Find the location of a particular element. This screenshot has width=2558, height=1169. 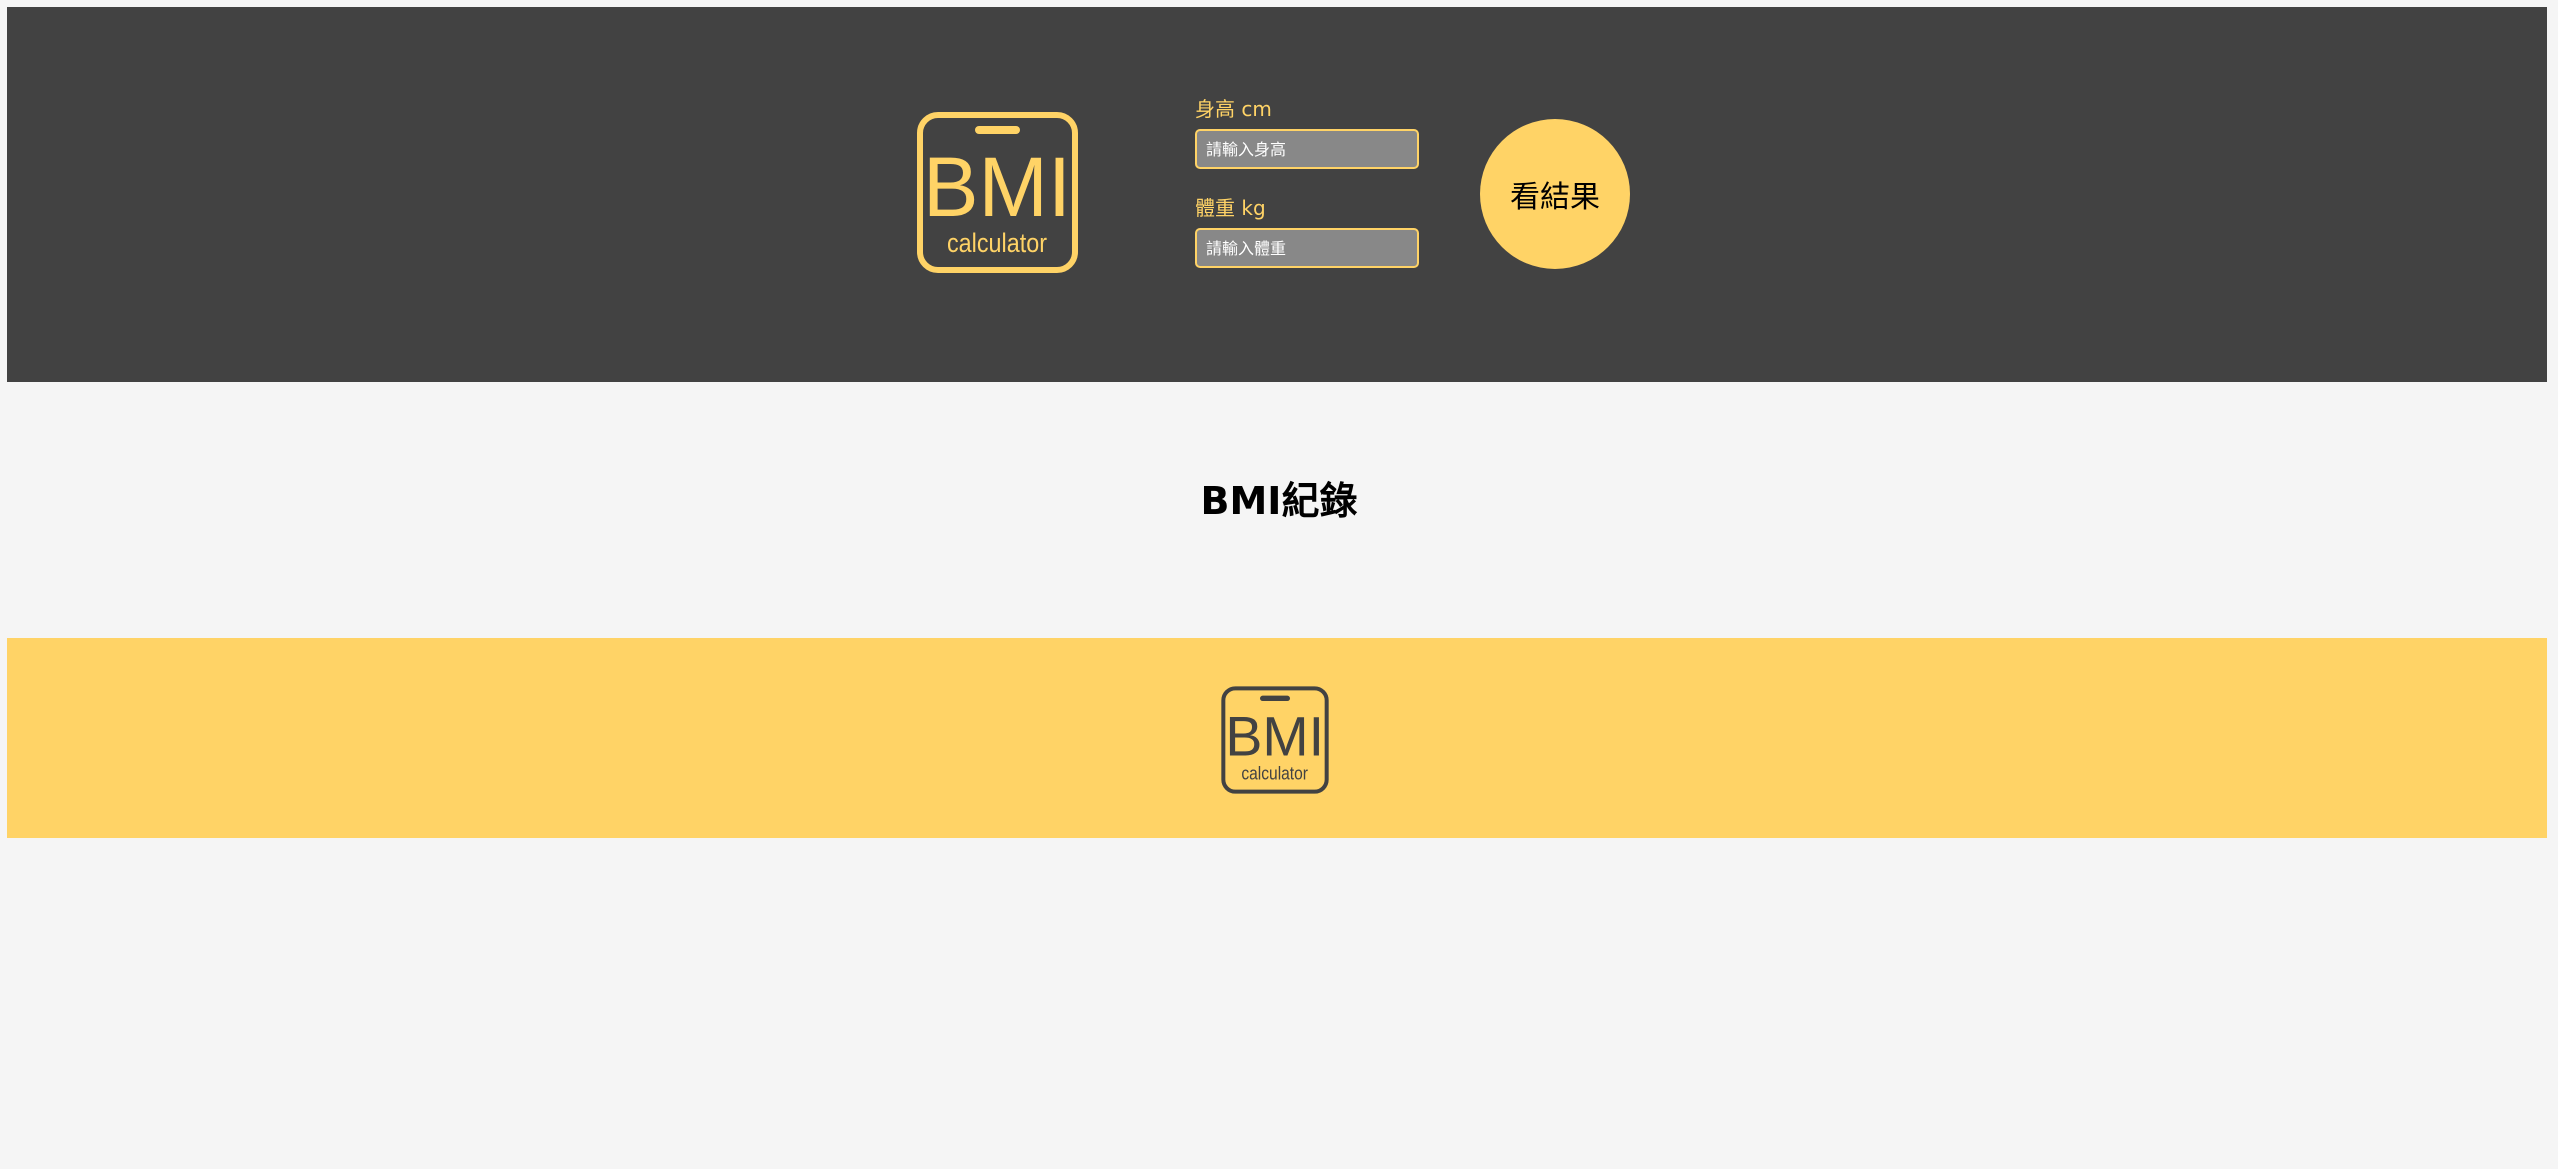

footer-logo-bmi-text: BMI is located at coordinates (1274, 736).